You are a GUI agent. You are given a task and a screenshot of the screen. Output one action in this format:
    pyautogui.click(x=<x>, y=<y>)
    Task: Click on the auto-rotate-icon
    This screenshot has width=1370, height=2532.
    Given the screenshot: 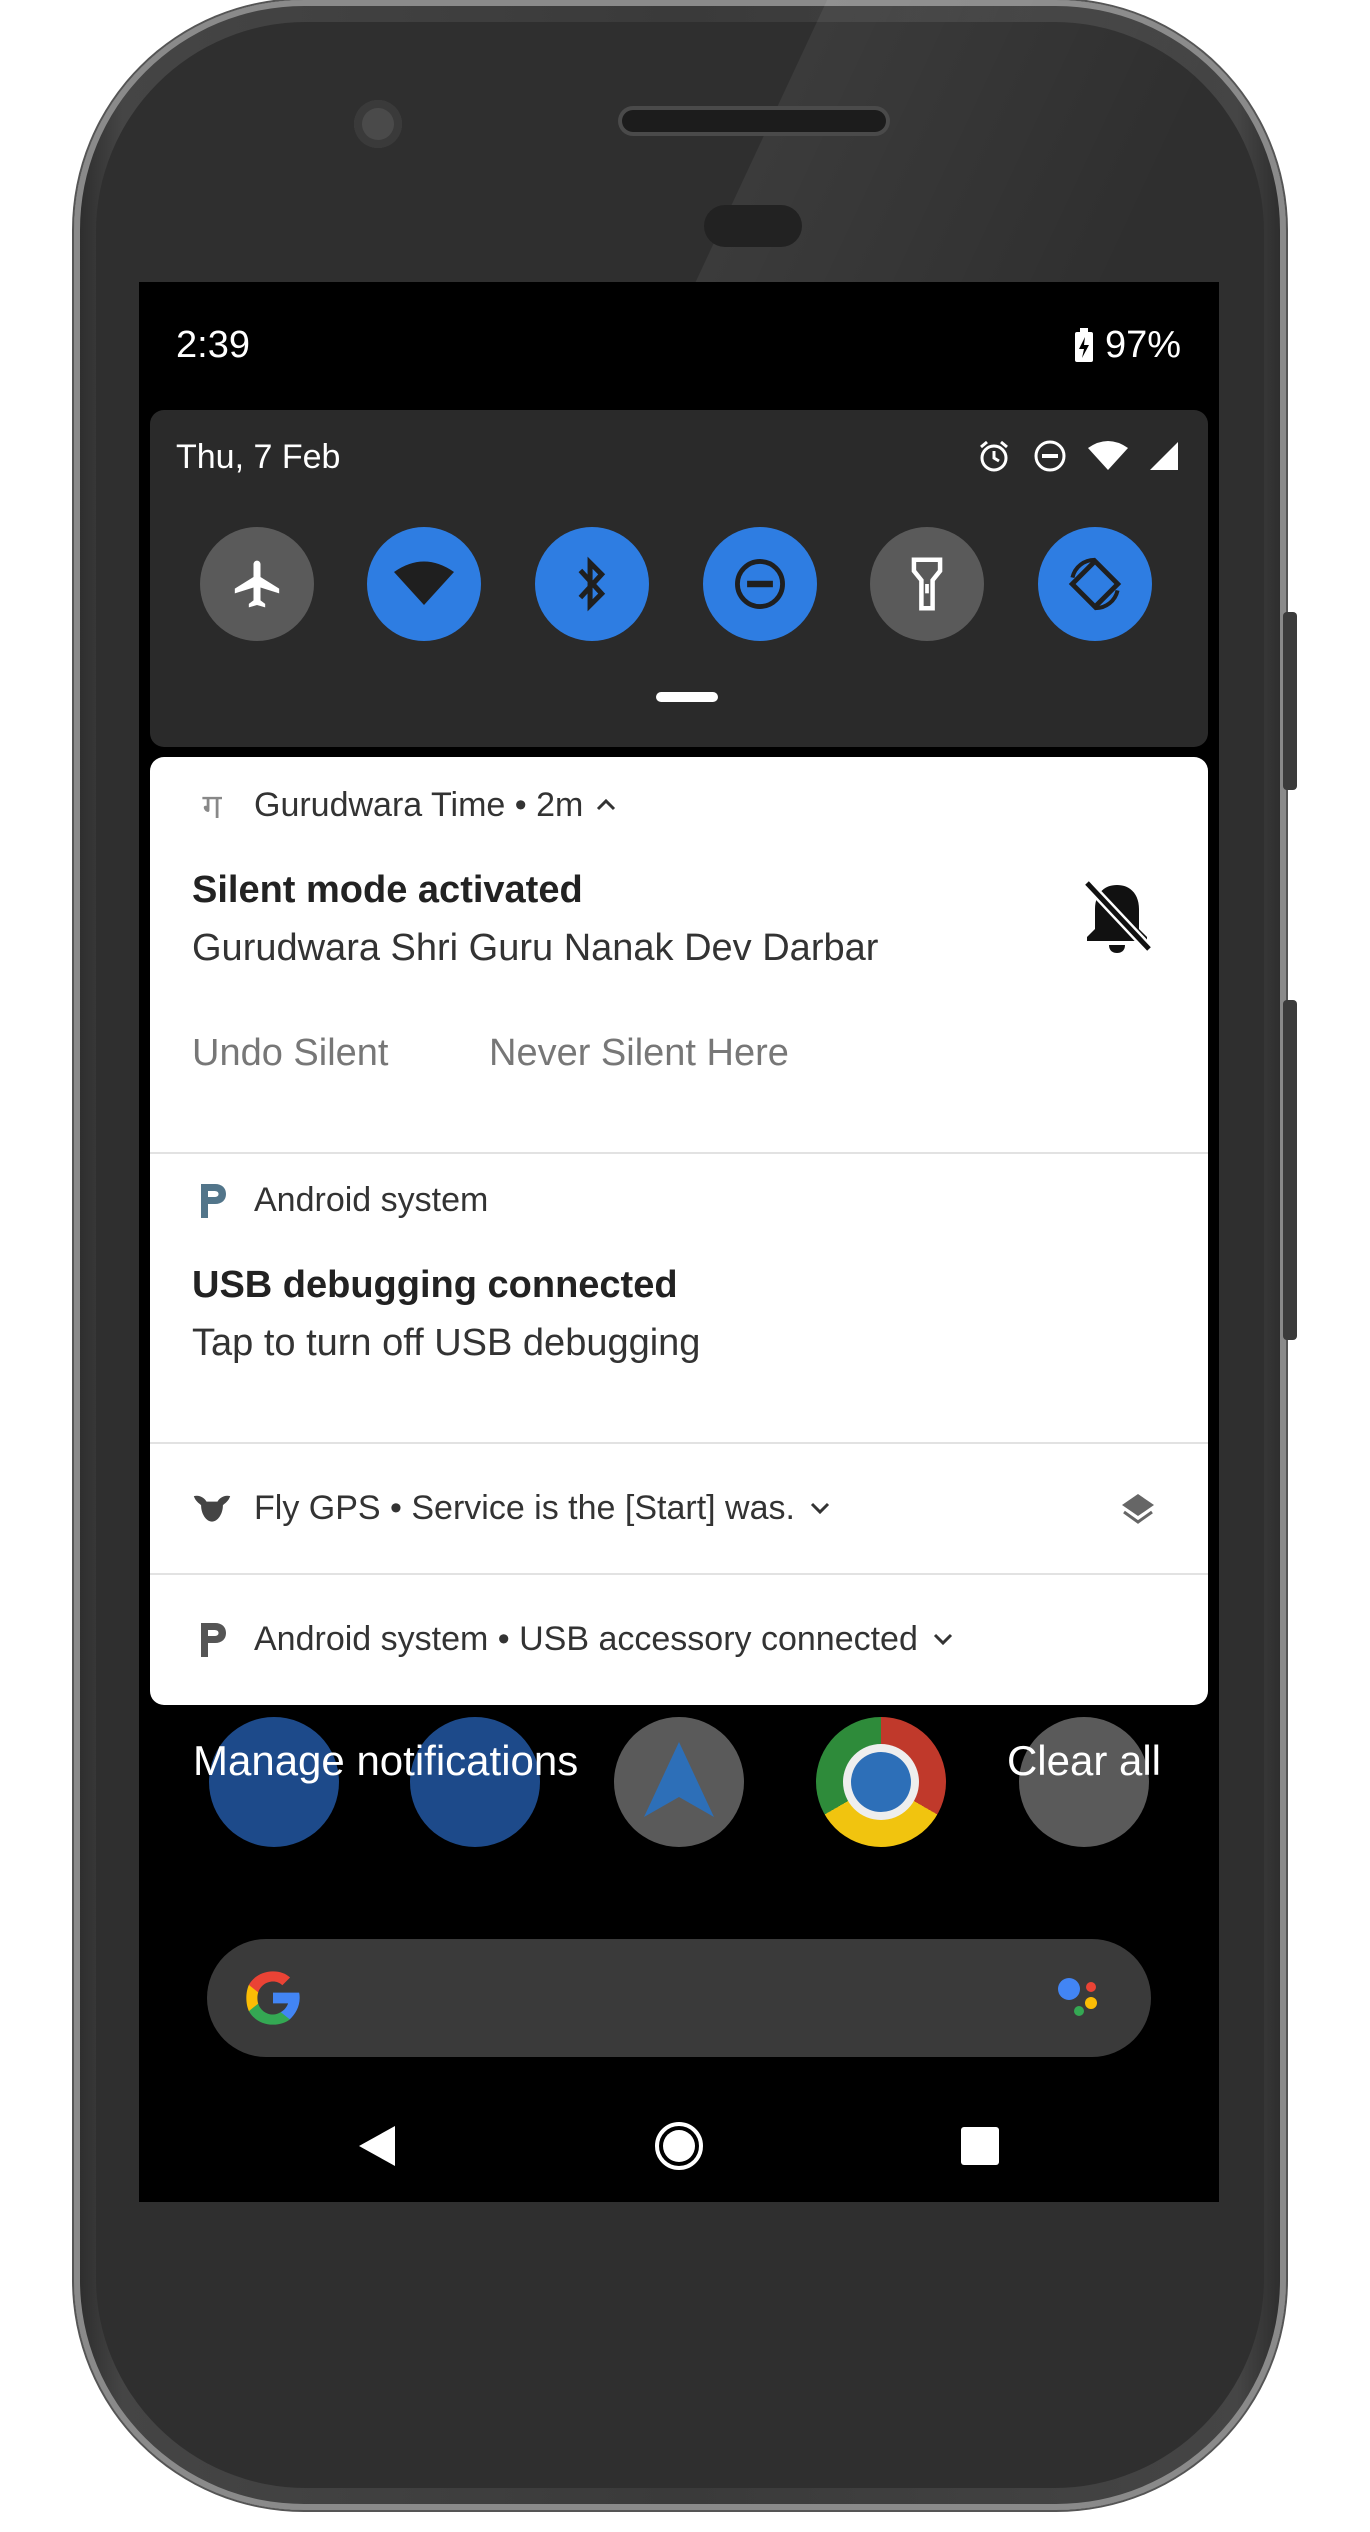 What is the action you would take?
    pyautogui.click(x=1095, y=584)
    